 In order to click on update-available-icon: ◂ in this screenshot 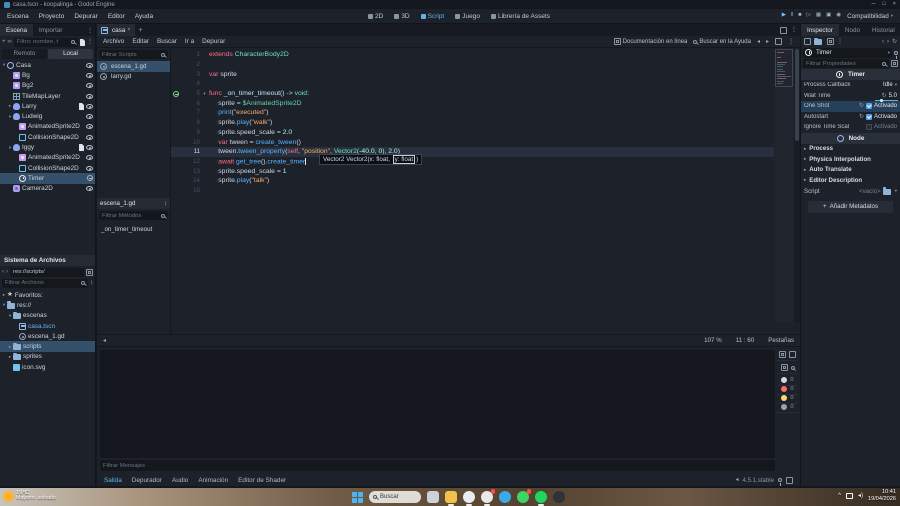, I will do `click(736, 480)`.